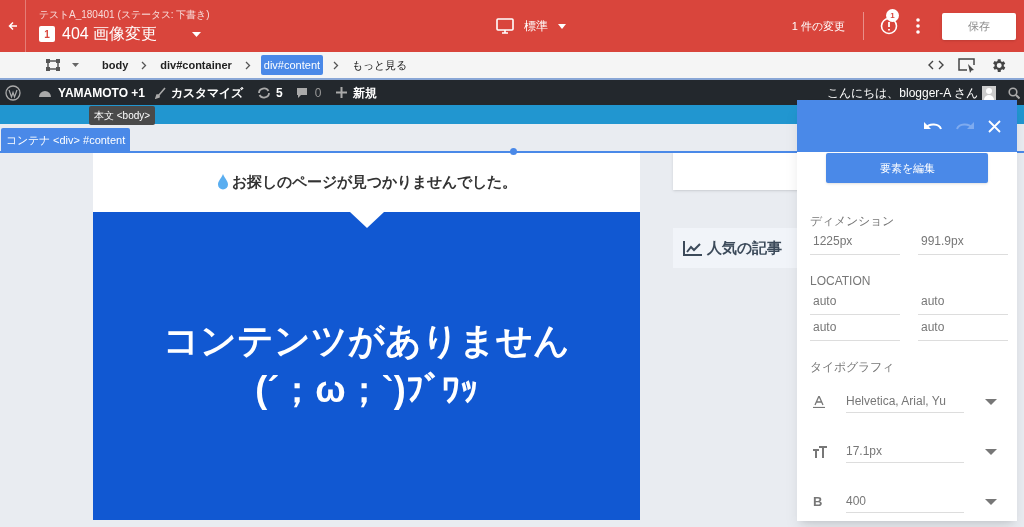 Image resolution: width=1024 pixels, height=527 pixels. I want to click on breadcrumb-item: div#content, so click(292, 65).